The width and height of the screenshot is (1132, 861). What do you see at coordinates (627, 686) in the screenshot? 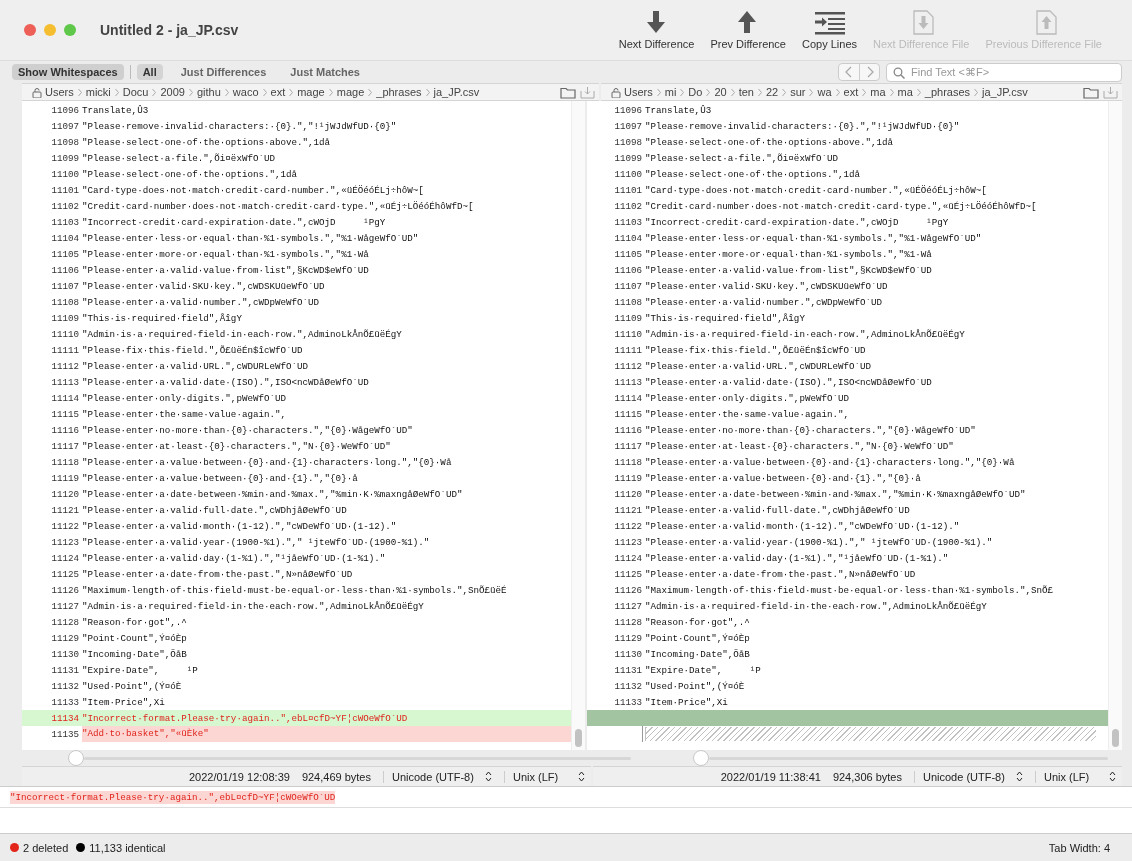
I see `line-number: 11132` at bounding box center [627, 686].